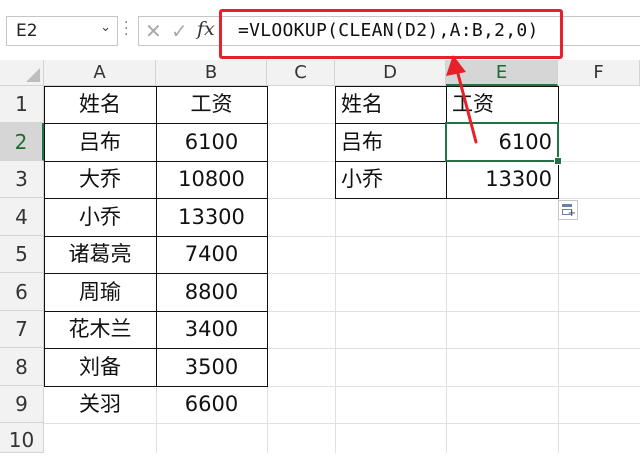 The width and height of the screenshot is (640, 457). I want to click on cell-a1: 姓名, so click(100, 104).